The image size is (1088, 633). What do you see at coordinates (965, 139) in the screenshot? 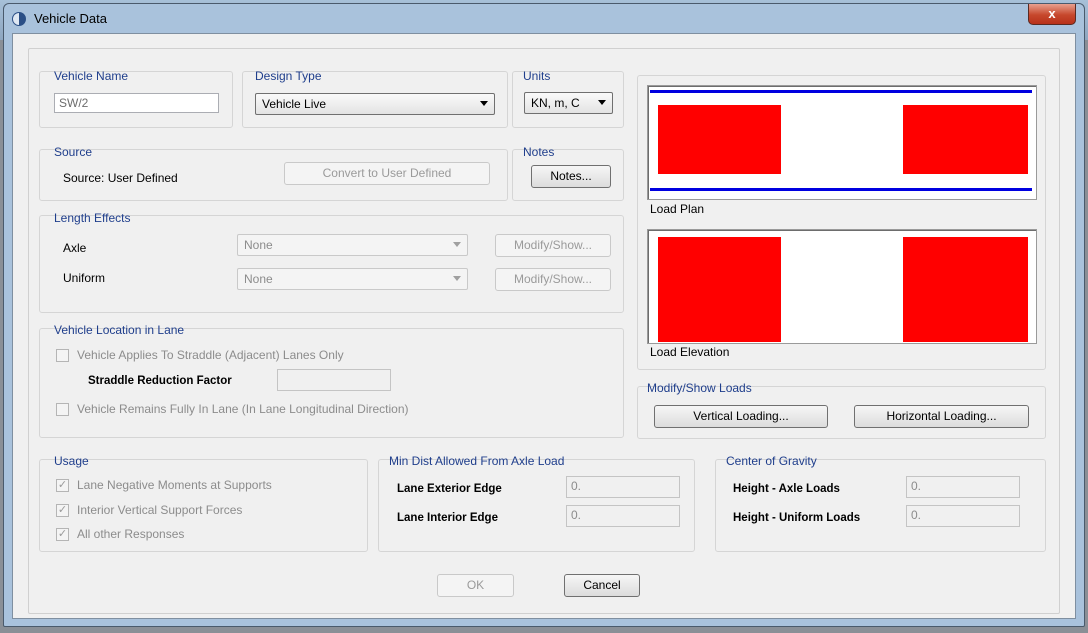
I see `load-plan-right-block` at bounding box center [965, 139].